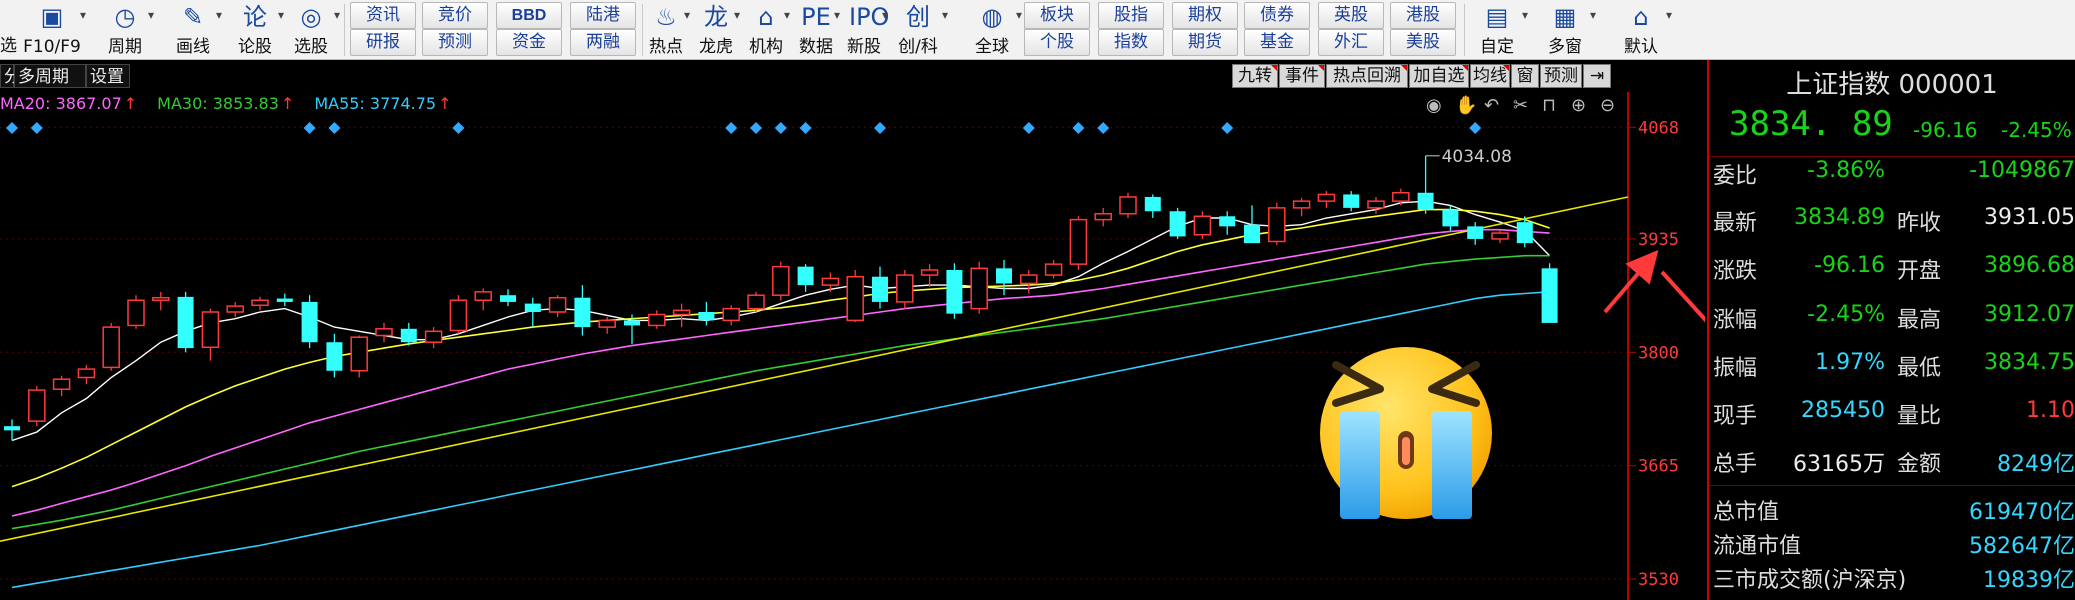 This screenshot has height=600, width=2075. I want to click on toolbar-btn-5: 资金, so click(529, 42).